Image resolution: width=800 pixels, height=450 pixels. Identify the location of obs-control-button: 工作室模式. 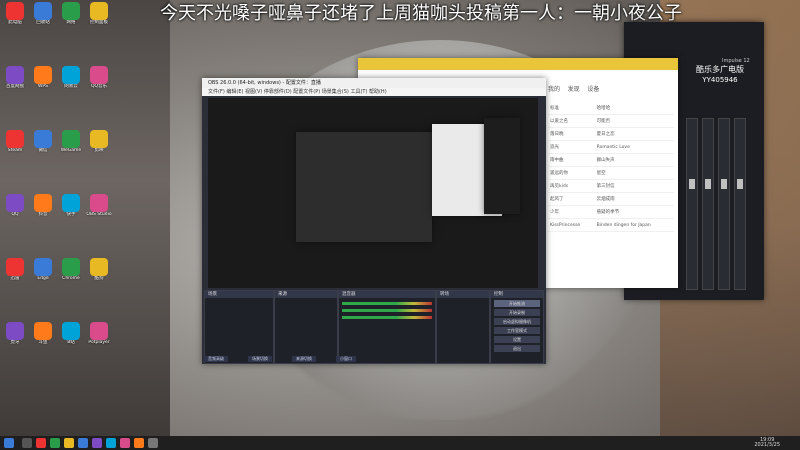
(517, 330).